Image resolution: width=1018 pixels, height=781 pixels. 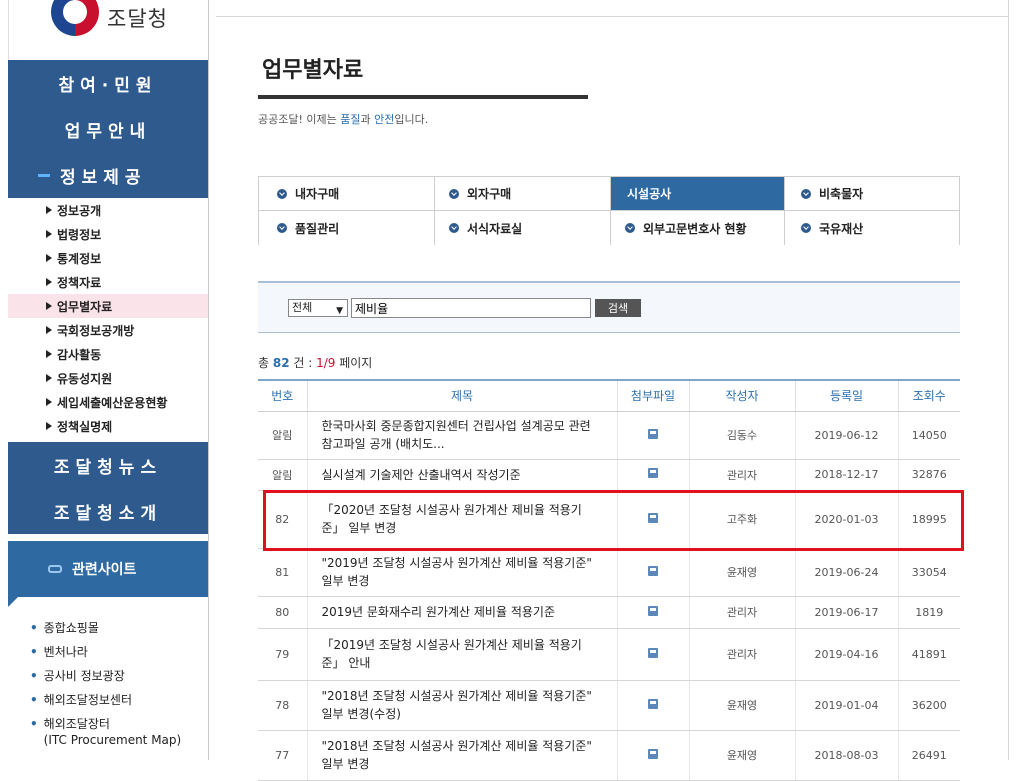 I want to click on cell-author: 관리자, so click(x=741, y=612).